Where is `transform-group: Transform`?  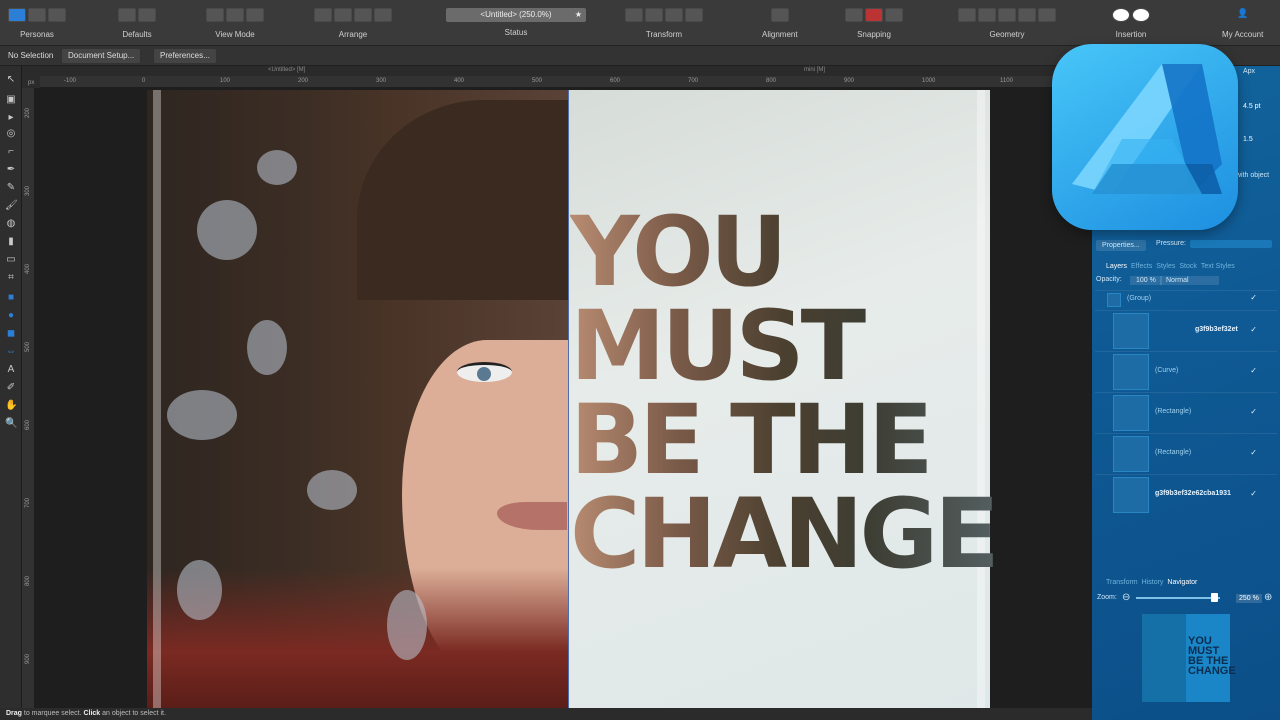
transform-group: Transform is located at coordinates (664, 23).